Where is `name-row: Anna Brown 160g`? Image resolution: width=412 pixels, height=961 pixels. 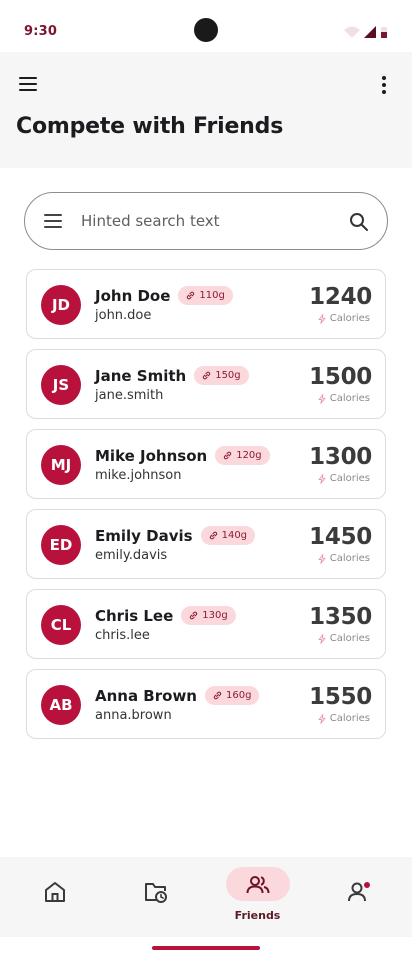
name-row: Anna Brown 160g is located at coordinates (177, 695).